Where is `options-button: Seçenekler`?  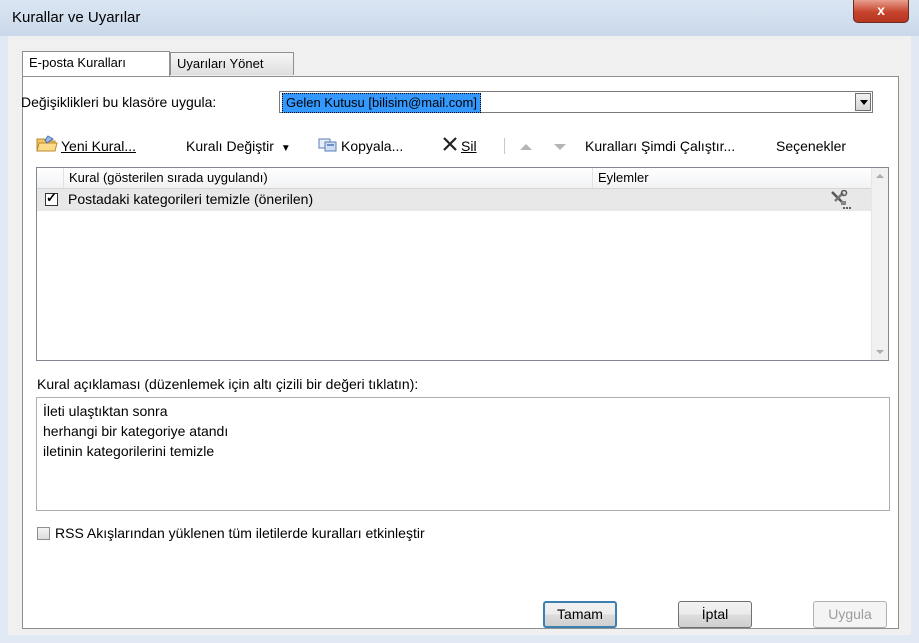
options-button: Seçenekler is located at coordinates (811, 146).